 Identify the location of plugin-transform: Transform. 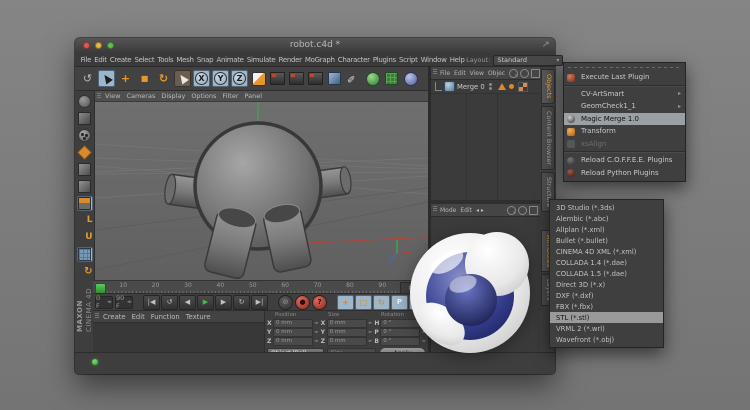
(624, 131).